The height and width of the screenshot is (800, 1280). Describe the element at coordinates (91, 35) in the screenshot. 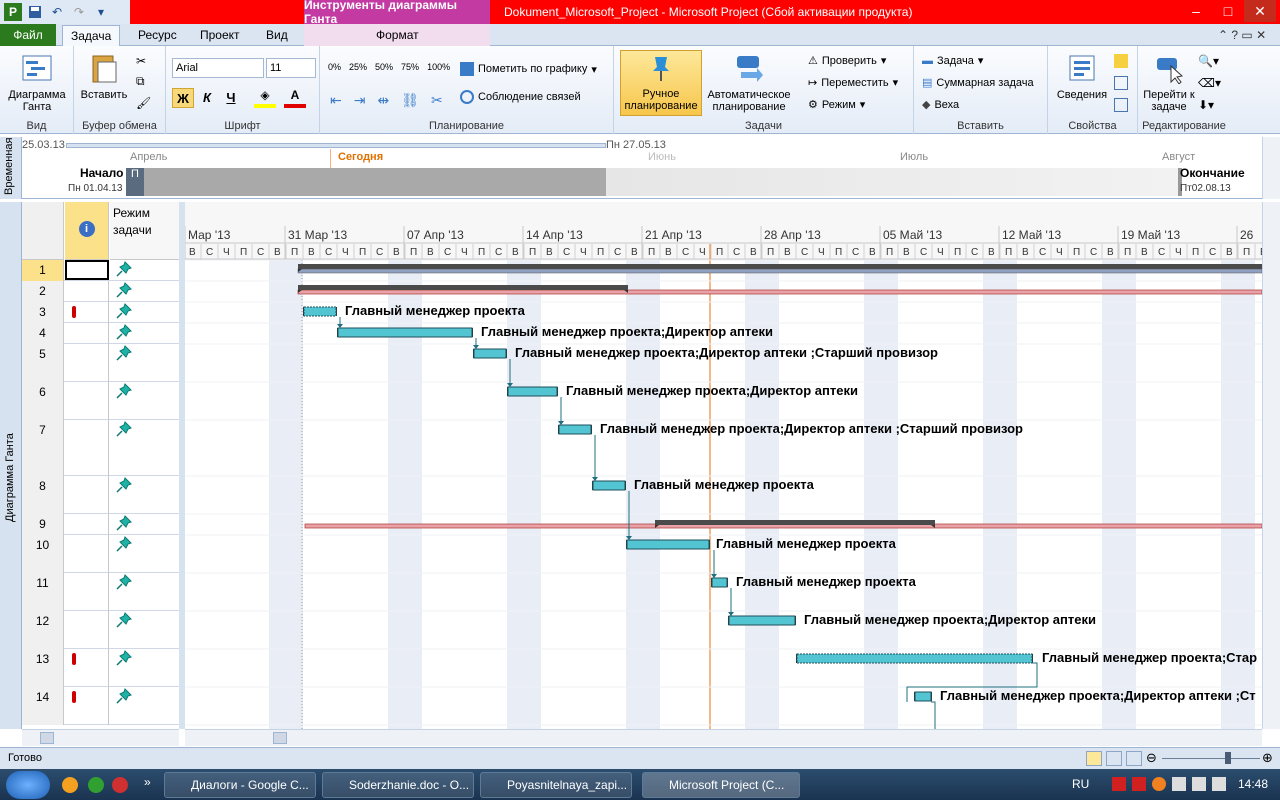

I see `tab-task: Задача` at that location.